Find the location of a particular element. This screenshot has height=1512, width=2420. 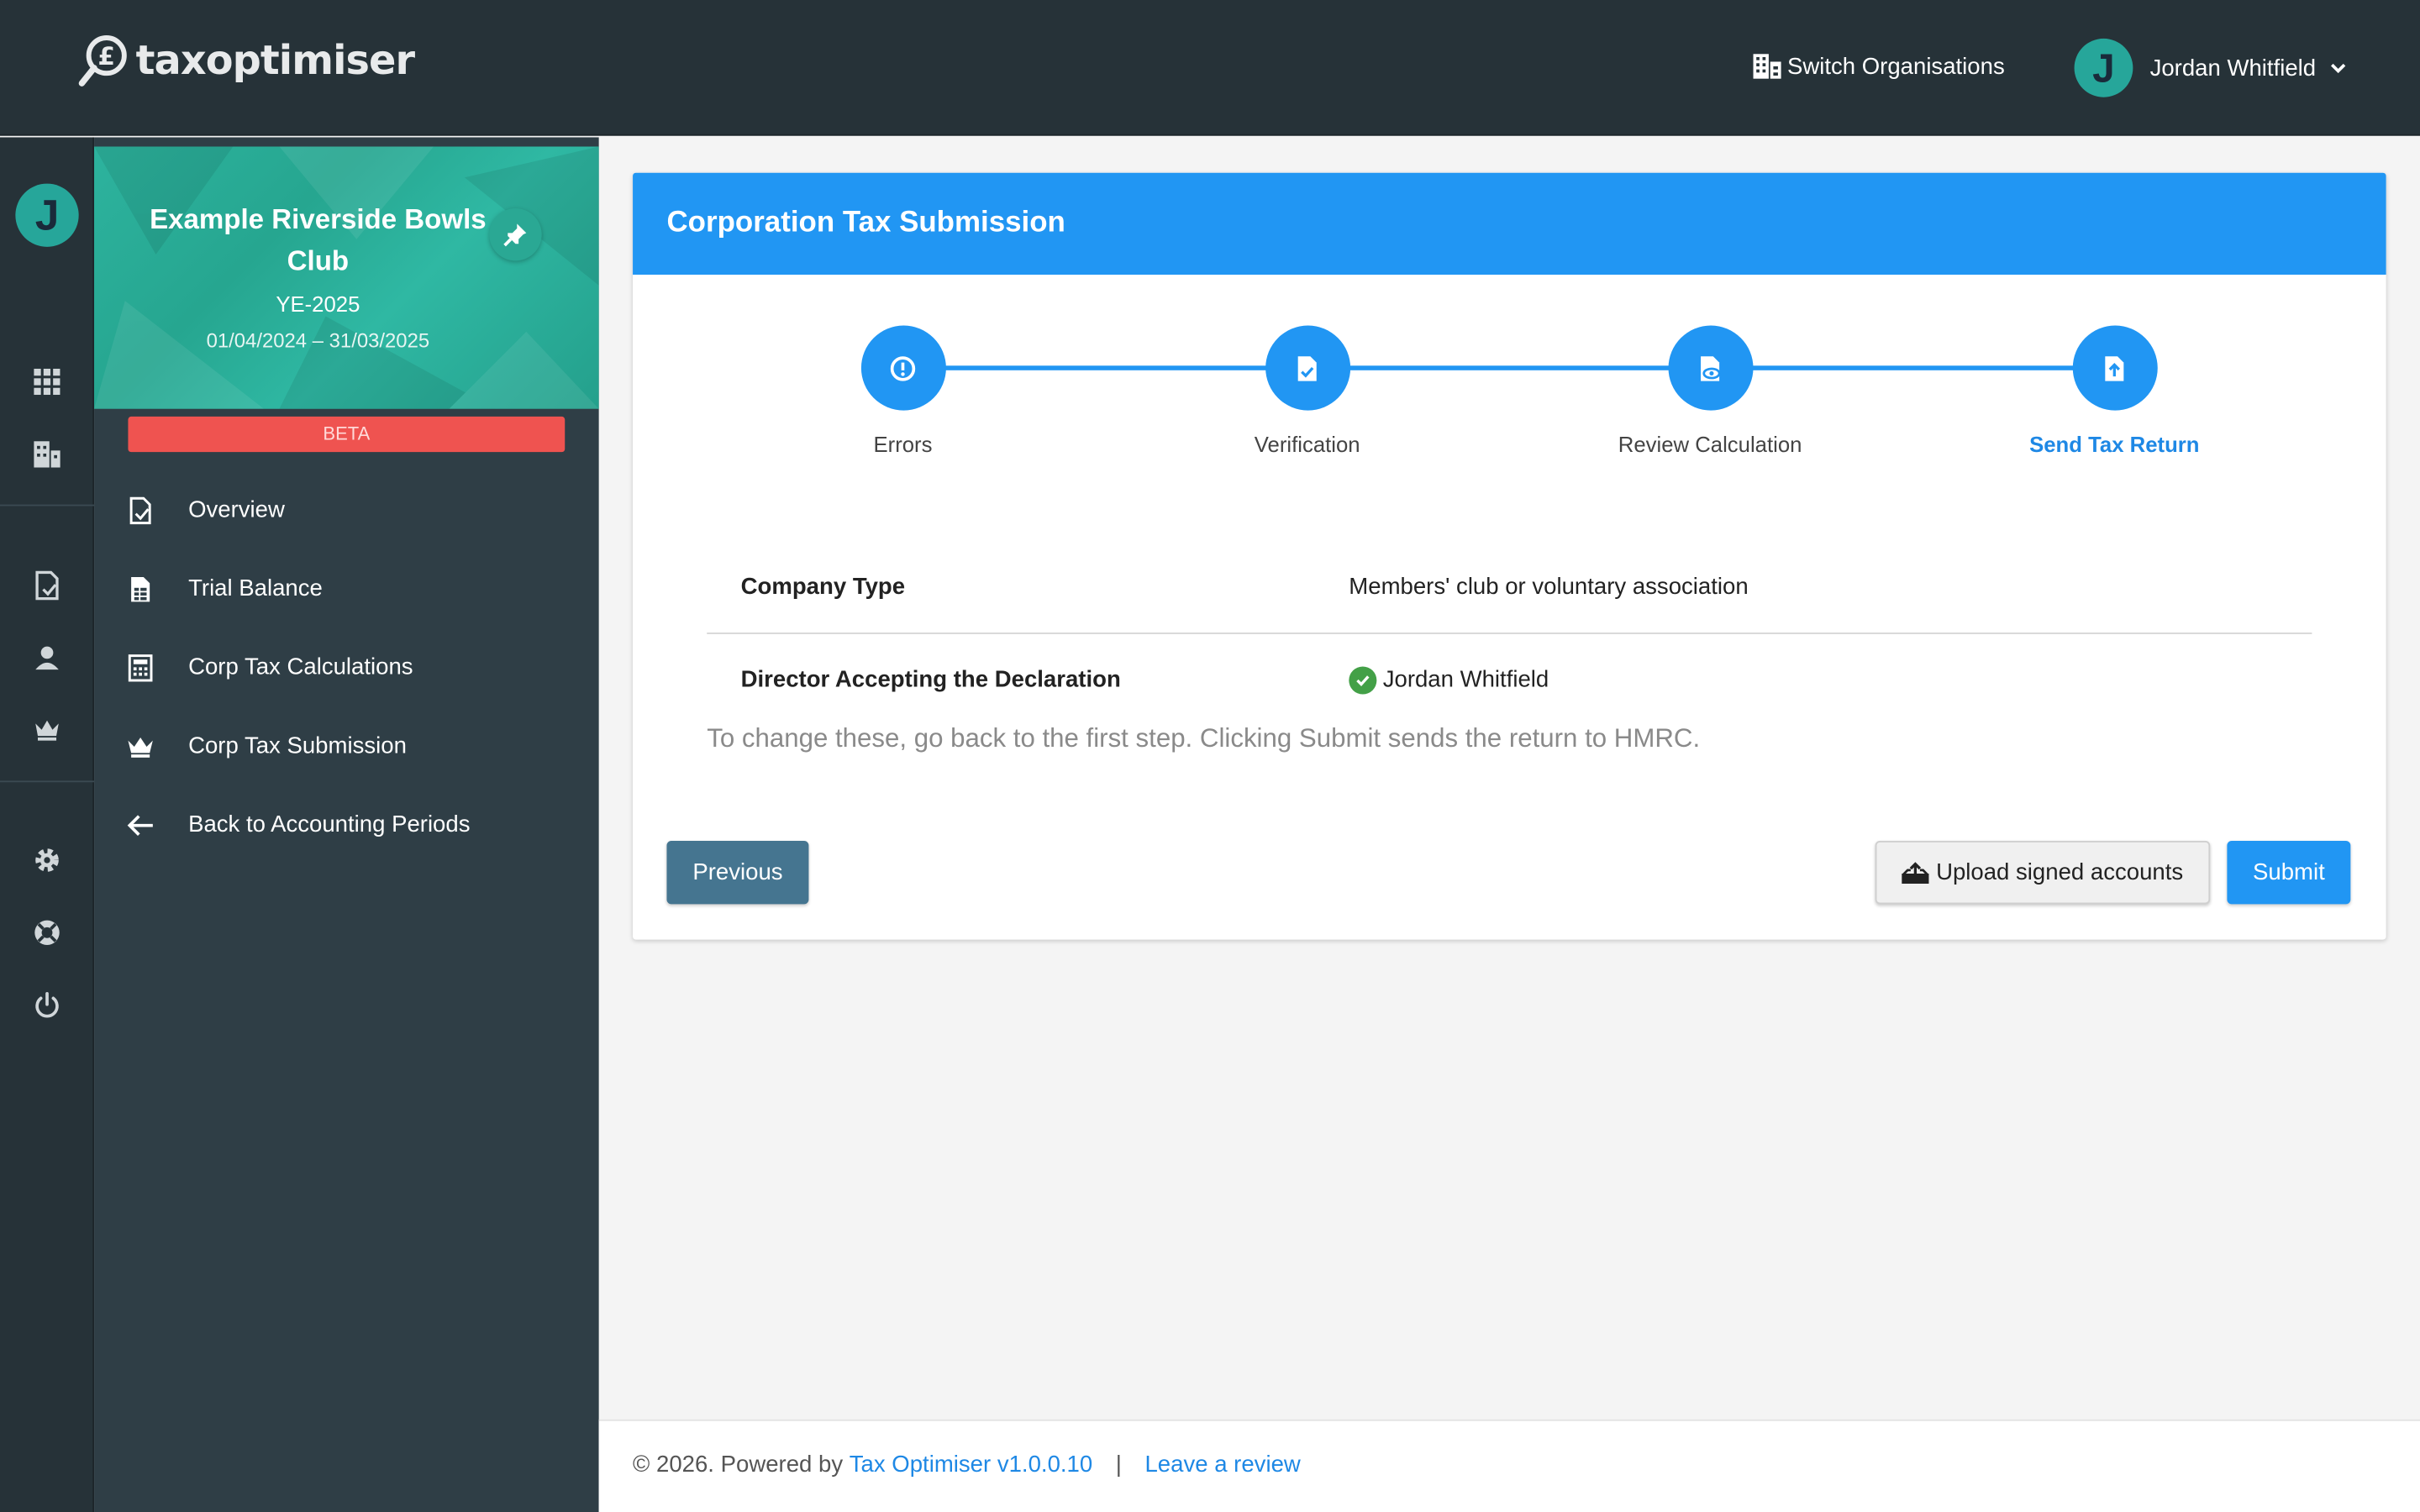

switch-organisations-link: Switch Organisations is located at coordinates (1878, 66).